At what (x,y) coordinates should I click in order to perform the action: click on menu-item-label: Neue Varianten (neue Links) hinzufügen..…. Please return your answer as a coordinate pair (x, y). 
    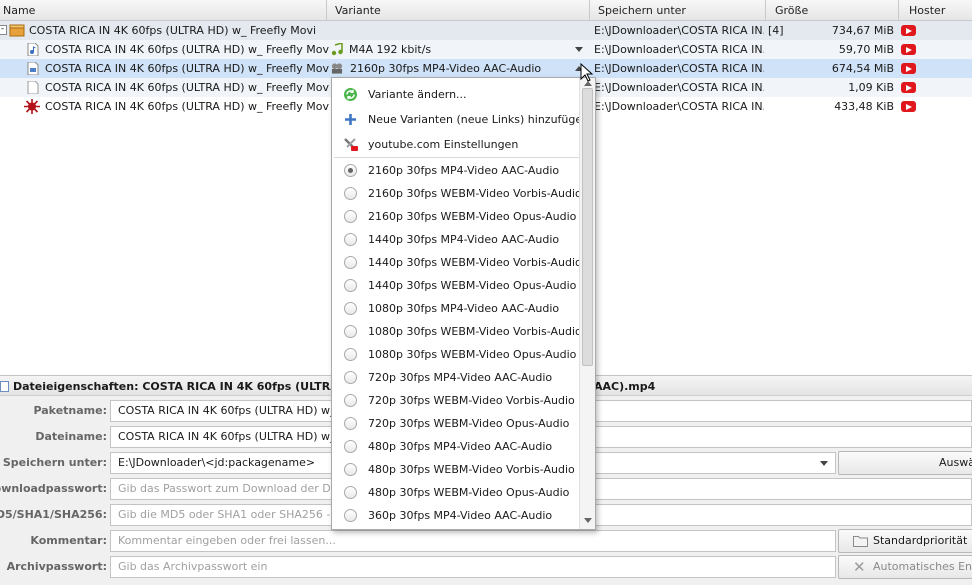
    Looking at the image, I should click on (482, 119).